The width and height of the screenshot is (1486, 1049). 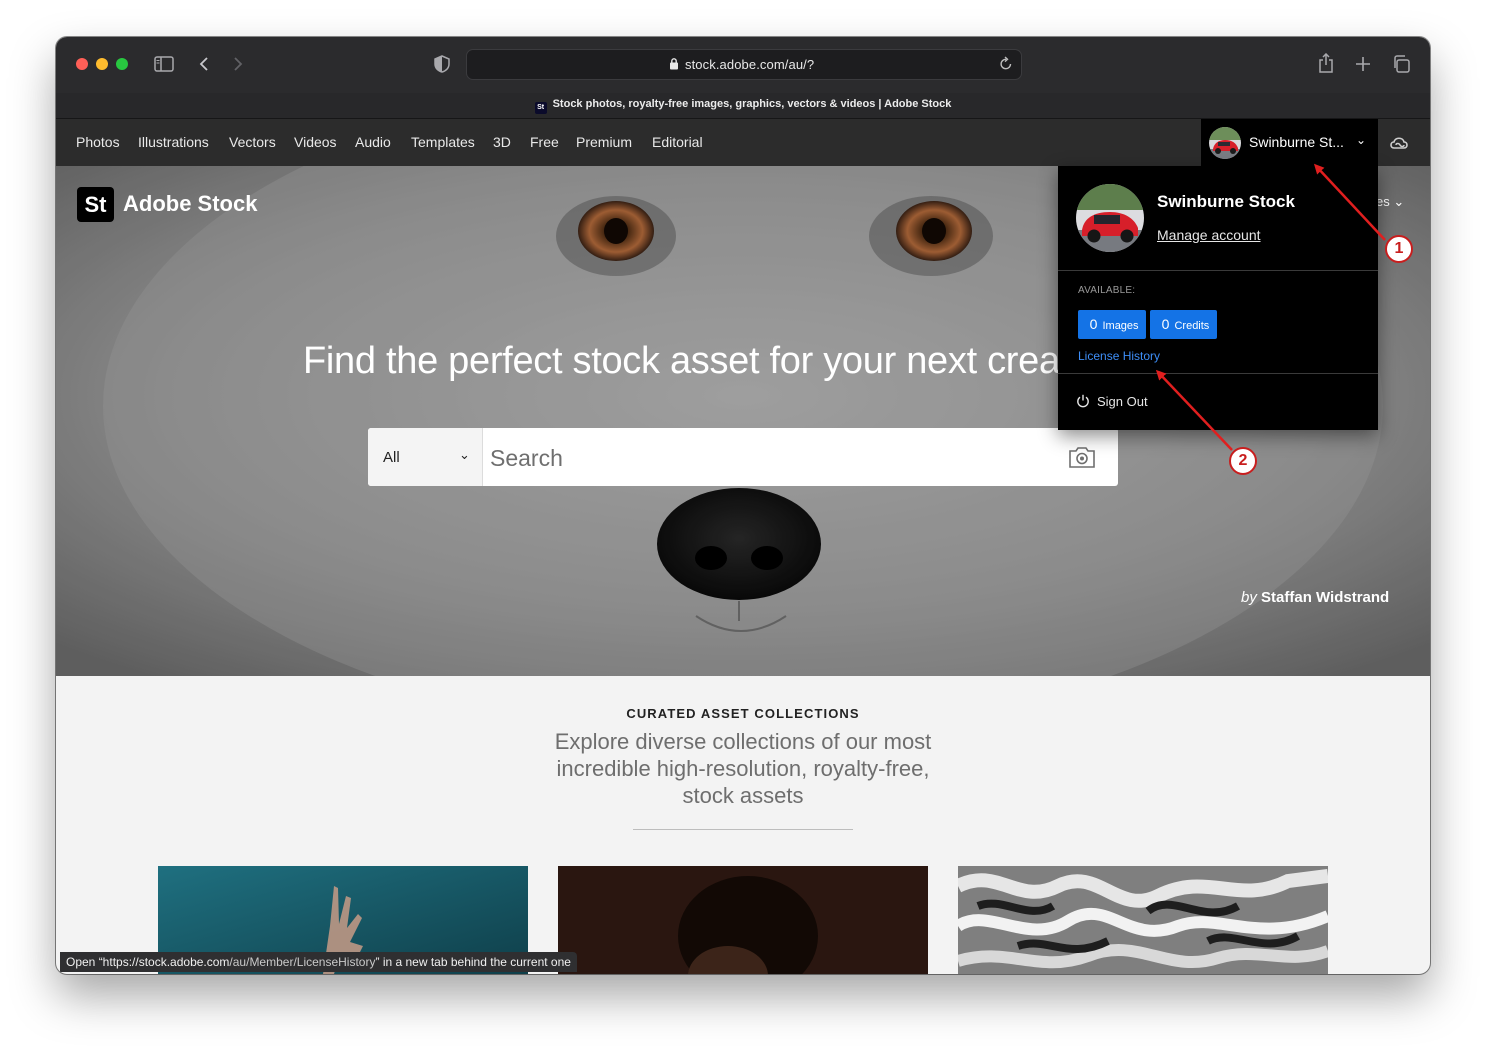 What do you see at coordinates (1110, 218) in the screenshot?
I see `account-avatar` at bounding box center [1110, 218].